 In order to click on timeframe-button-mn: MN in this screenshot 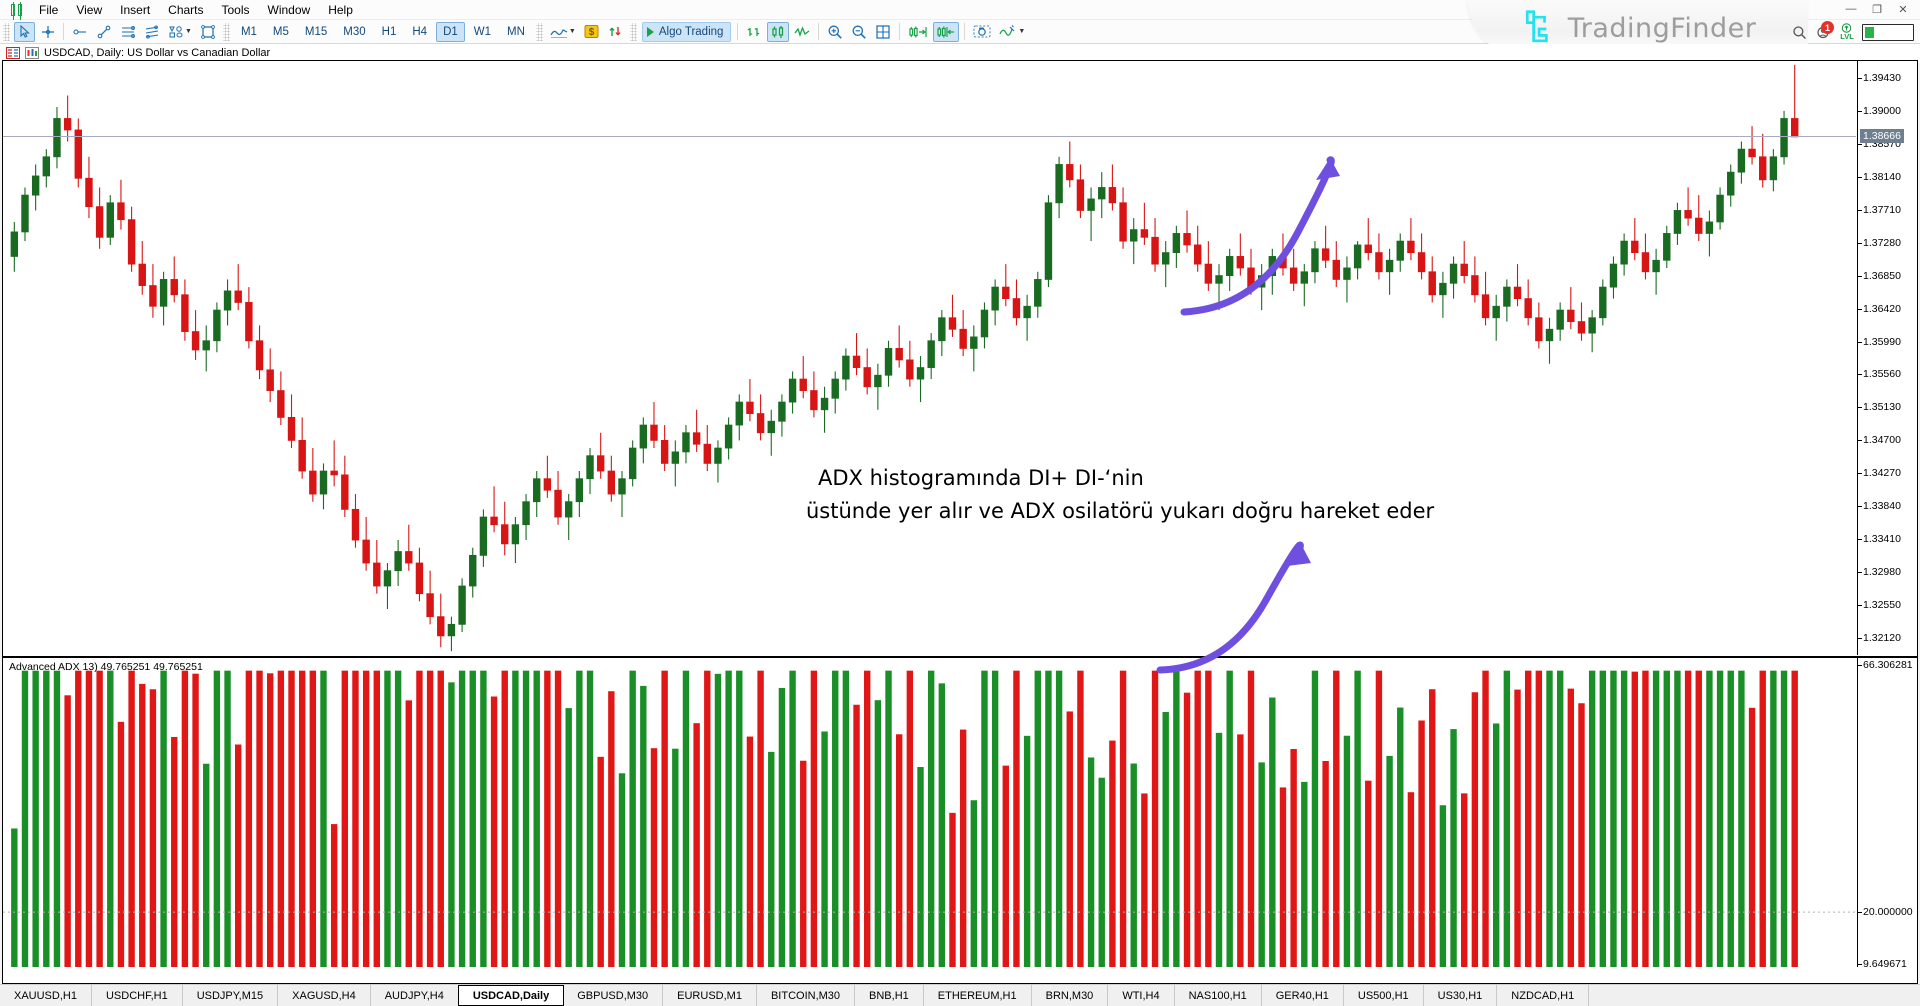, I will do `click(516, 32)`.